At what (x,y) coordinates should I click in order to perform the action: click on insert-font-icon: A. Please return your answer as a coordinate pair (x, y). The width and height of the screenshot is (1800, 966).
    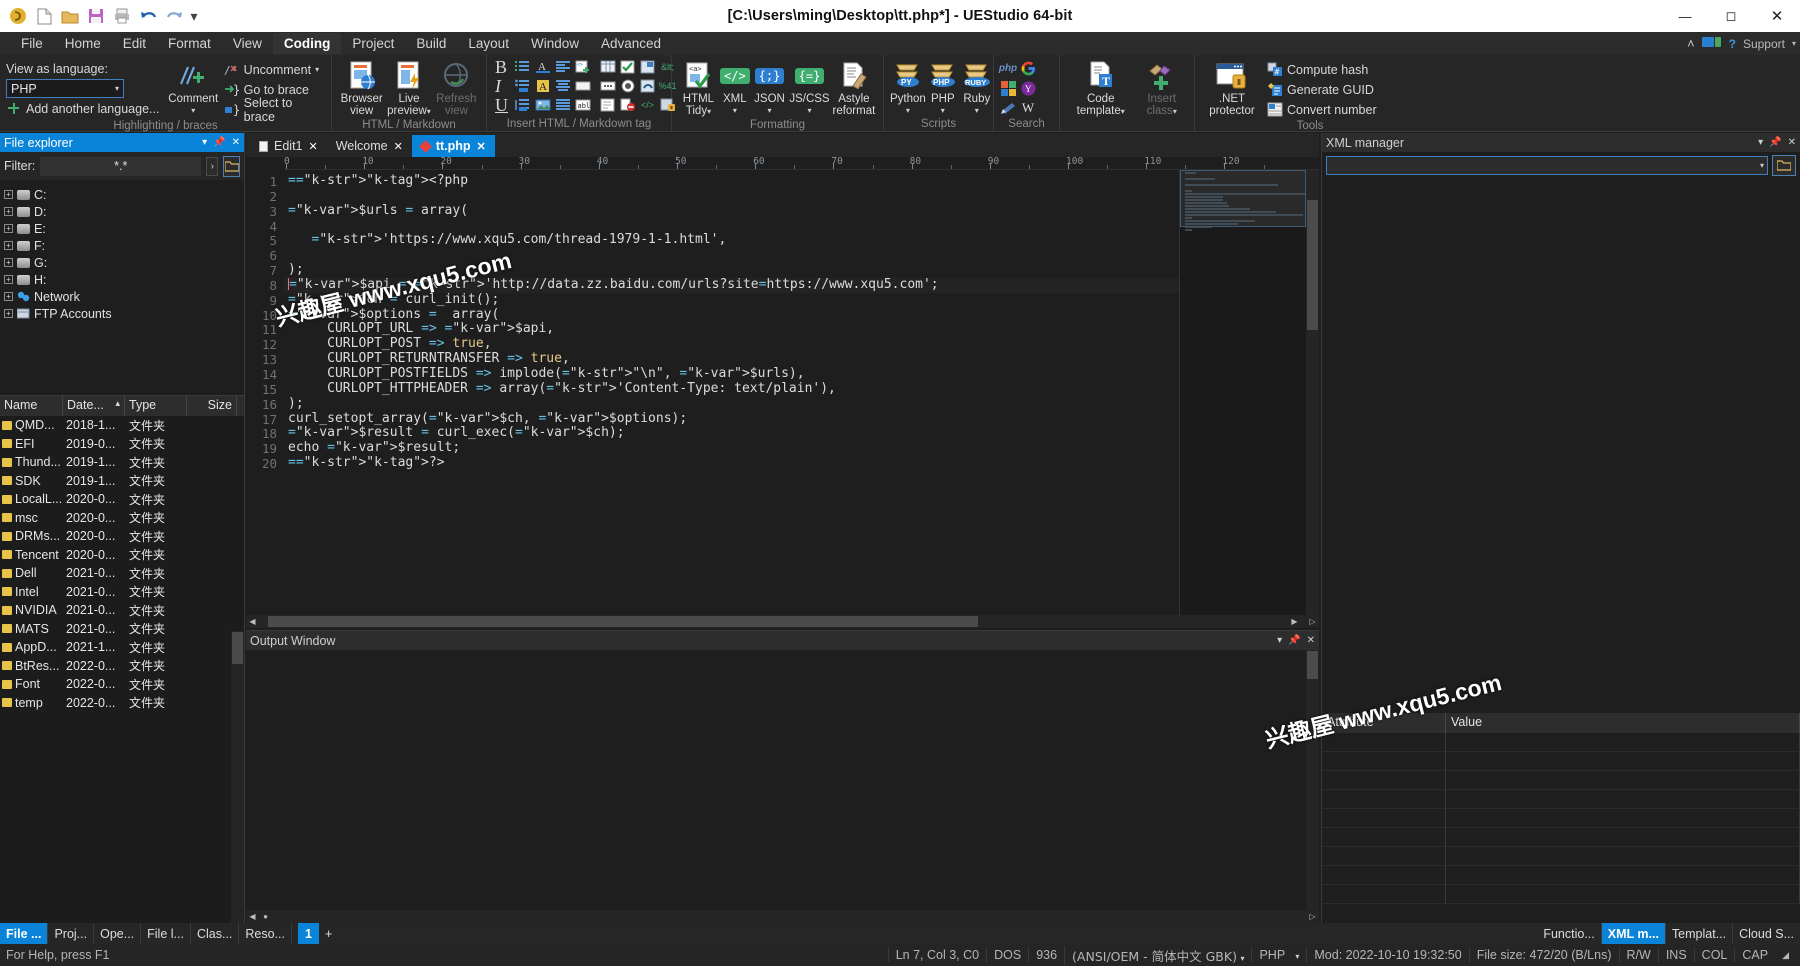
    Looking at the image, I should click on (542, 66).